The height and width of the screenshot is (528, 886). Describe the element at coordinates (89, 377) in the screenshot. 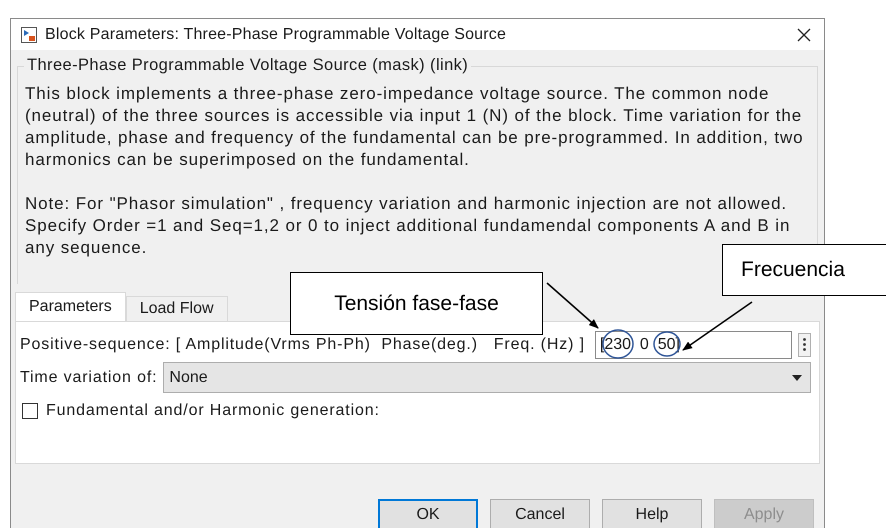

I see `field-label: Time variation of:` at that location.